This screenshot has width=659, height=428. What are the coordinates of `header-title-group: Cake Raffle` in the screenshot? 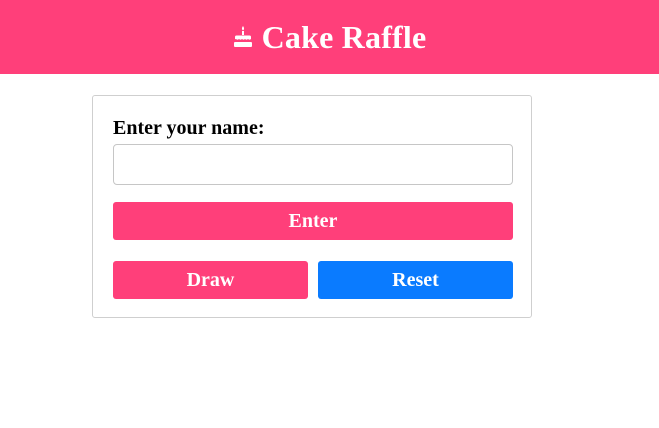 It's located at (330, 37).